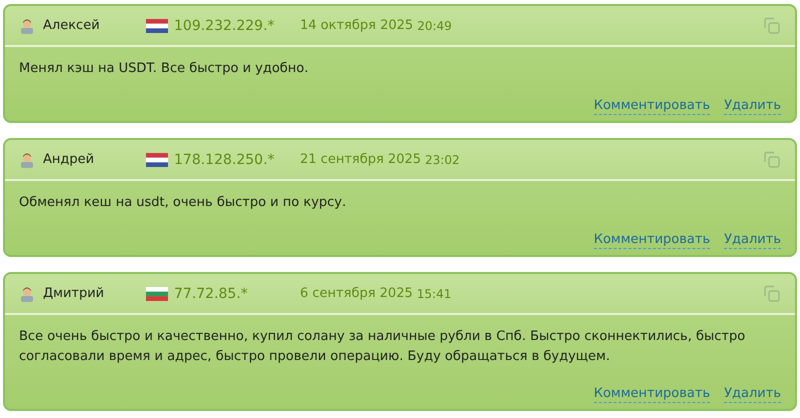  What do you see at coordinates (434, 25) in the screenshot?
I see `review-time: 20:49` at bounding box center [434, 25].